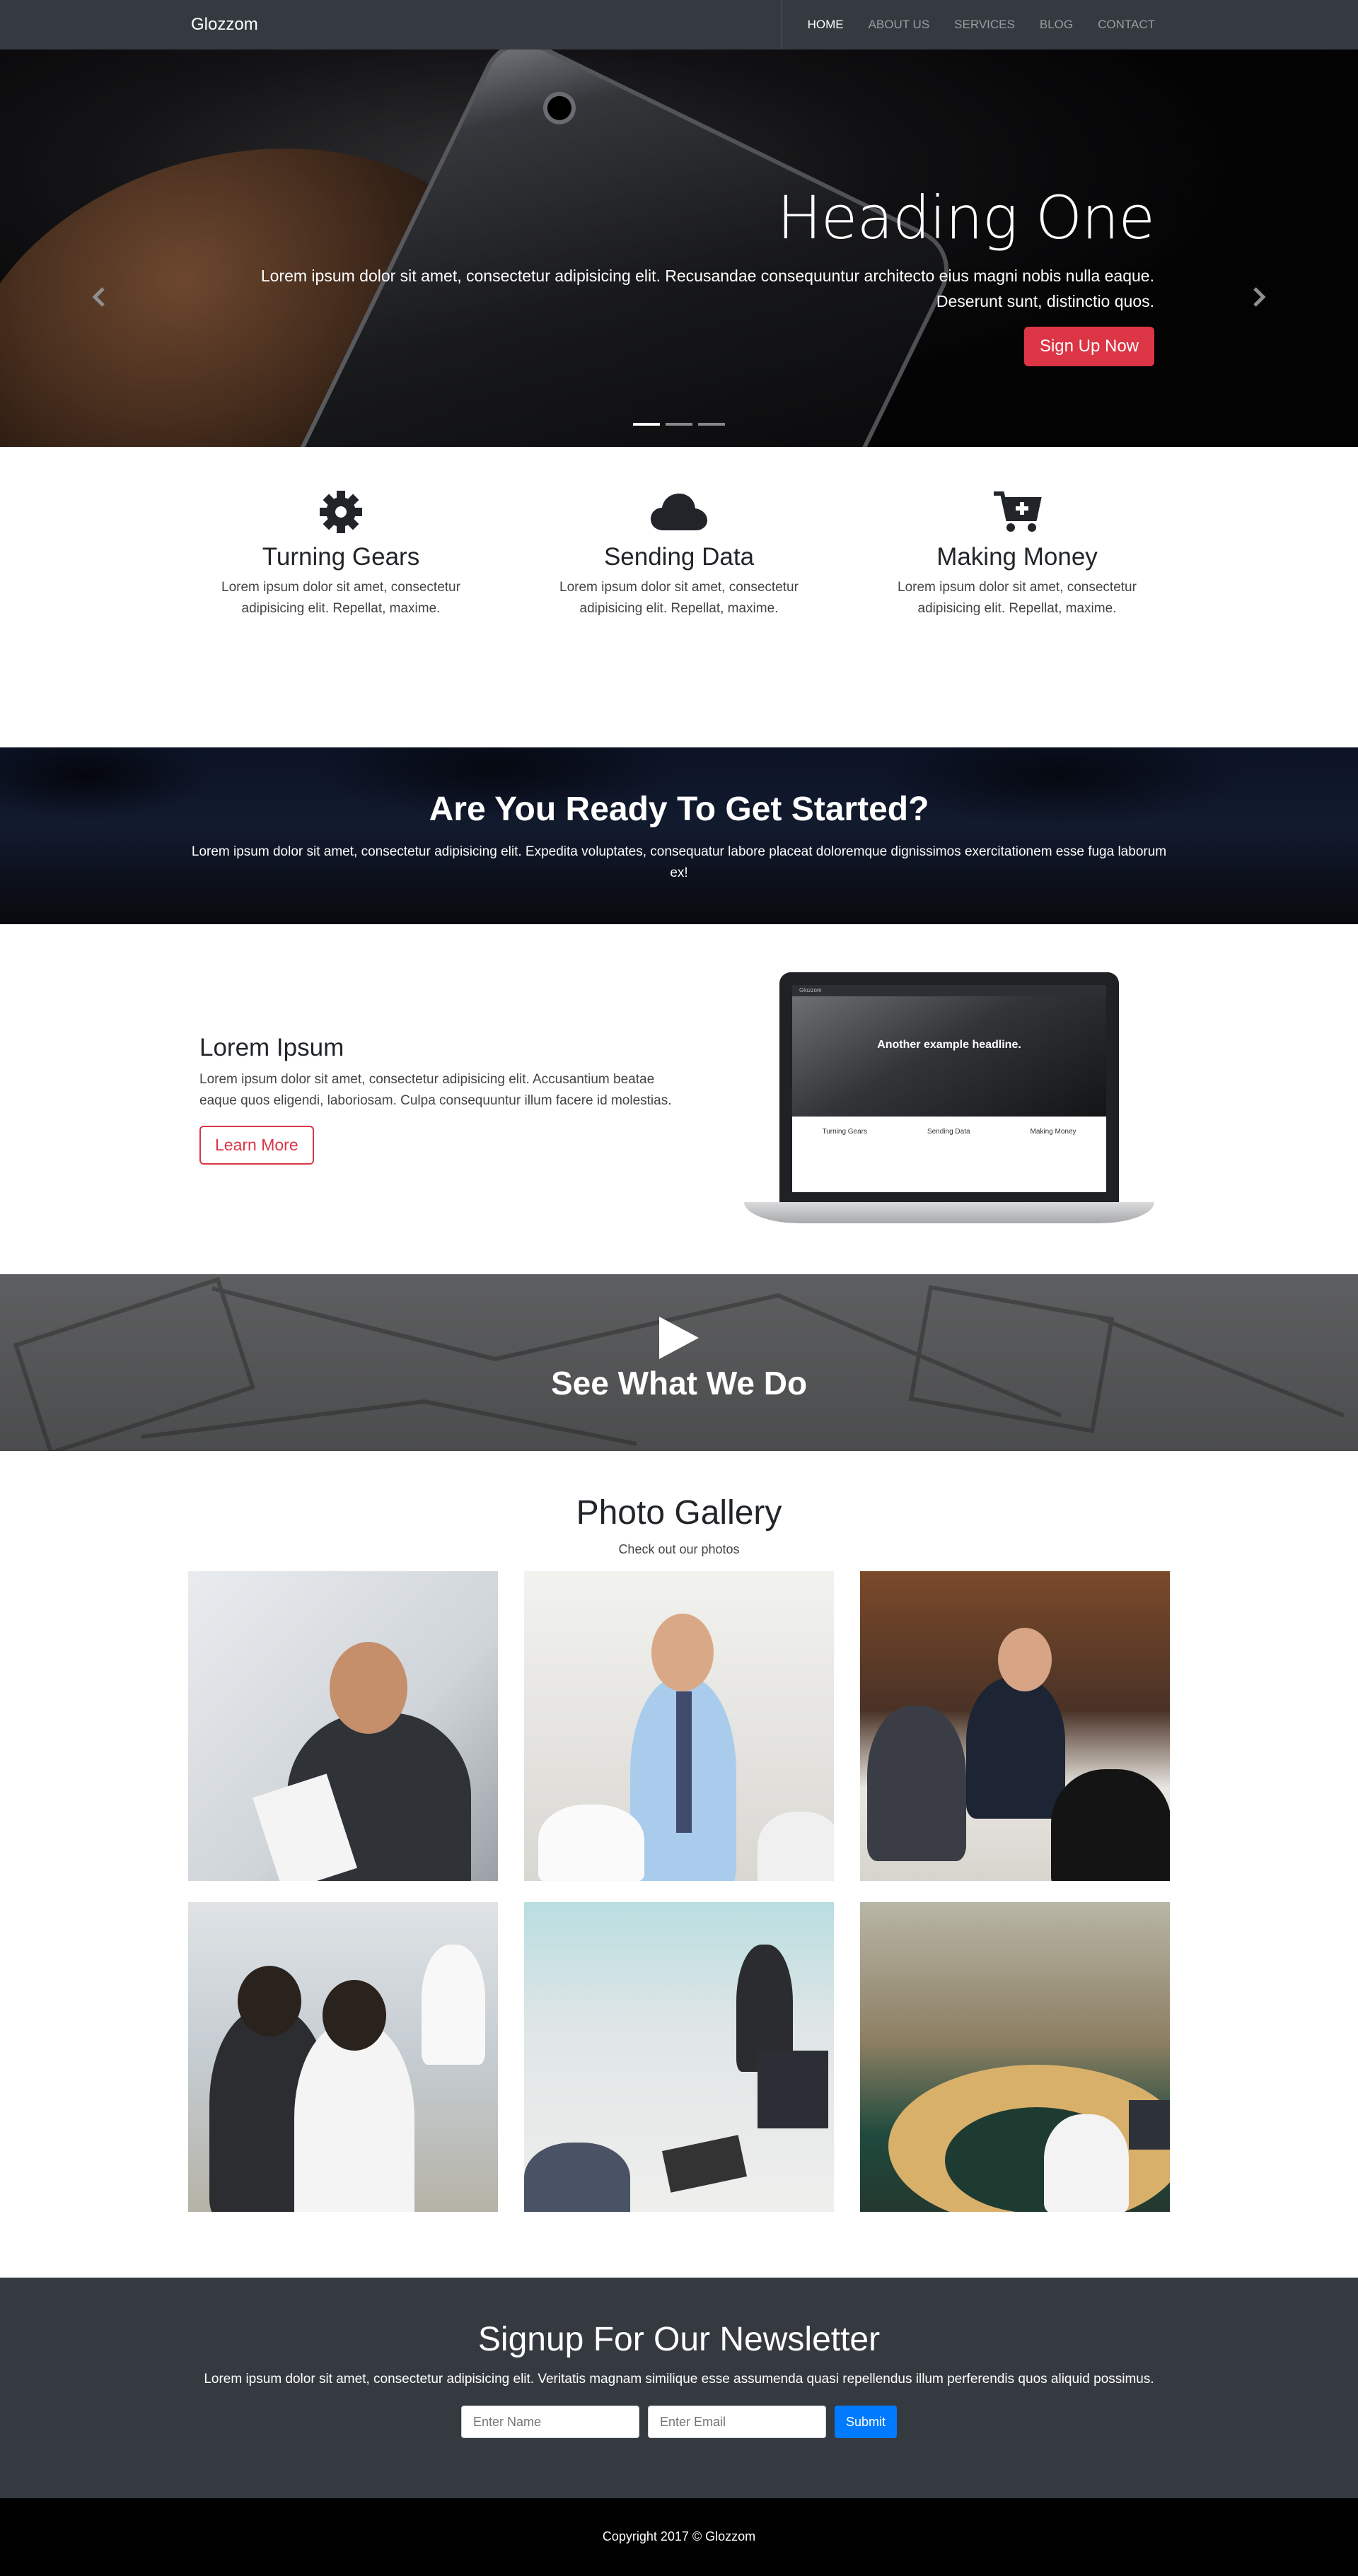 This screenshot has width=1358, height=2576. What do you see at coordinates (256, 1145) in the screenshot?
I see `learn-more-button: Learn More` at bounding box center [256, 1145].